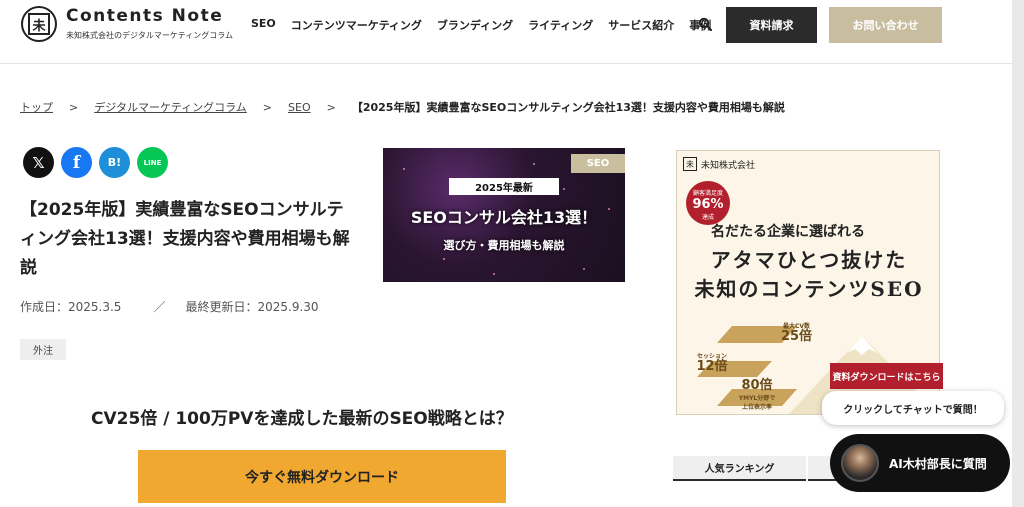 The width and height of the screenshot is (1024, 507). Describe the element at coordinates (504, 186) in the screenshot. I see `hero-year: 2025年最新` at that location.